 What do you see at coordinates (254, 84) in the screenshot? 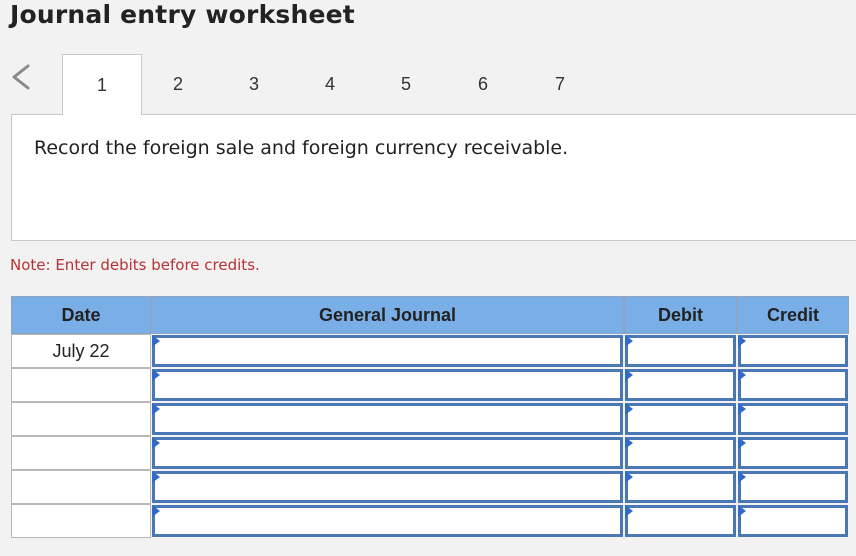
I see `tab-3: 3` at bounding box center [254, 84].